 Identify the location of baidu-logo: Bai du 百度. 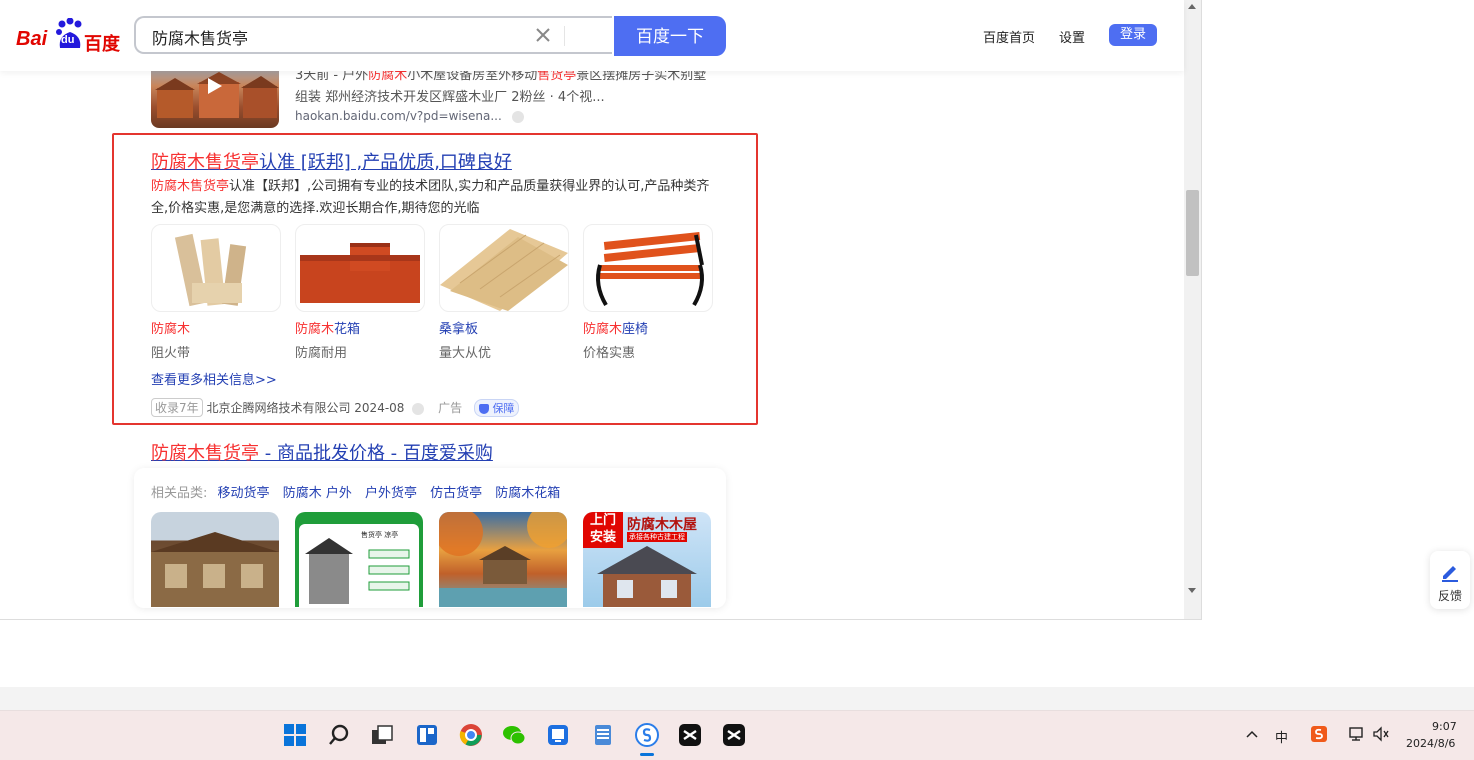
(71, 36).